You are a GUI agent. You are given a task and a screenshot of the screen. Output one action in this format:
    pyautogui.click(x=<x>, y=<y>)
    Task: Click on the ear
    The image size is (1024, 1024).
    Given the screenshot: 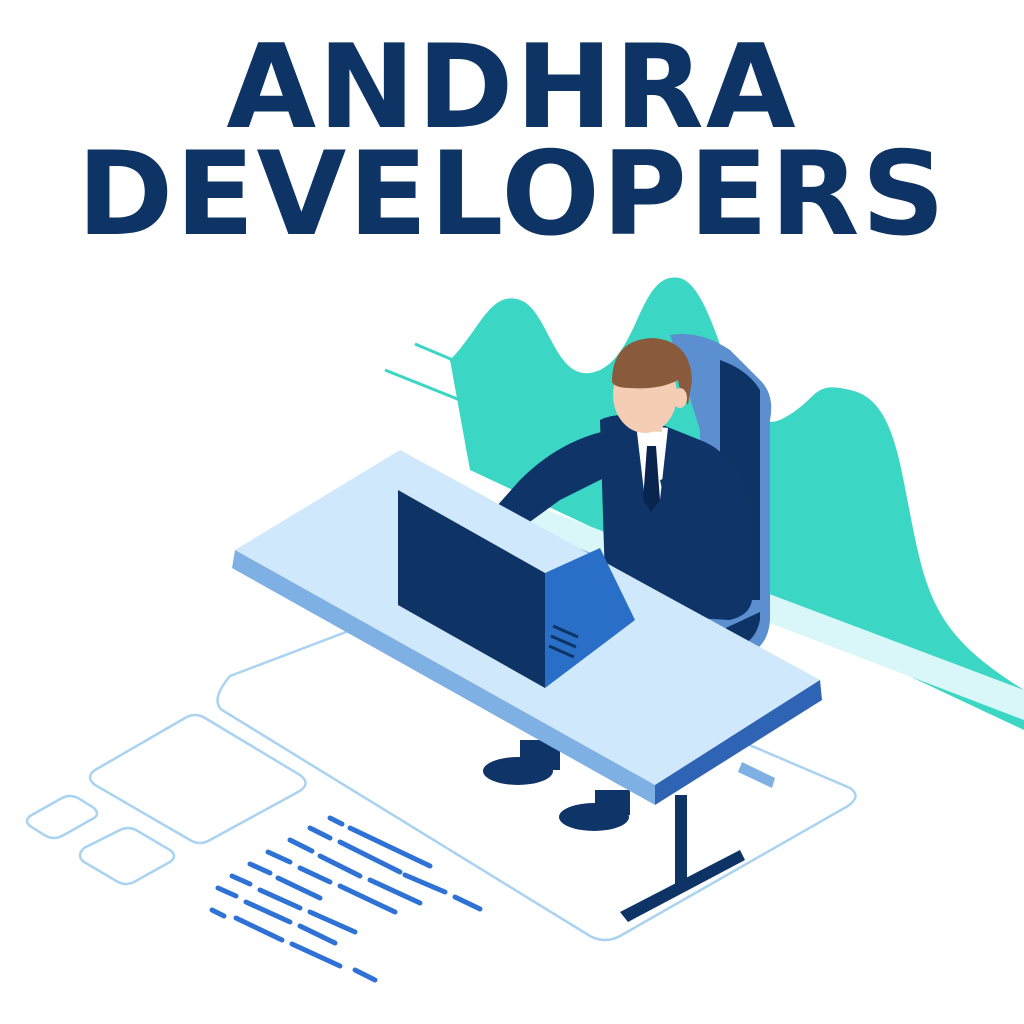 What is the action you would take?
    pyautogui.click(x=680, y=398)
    